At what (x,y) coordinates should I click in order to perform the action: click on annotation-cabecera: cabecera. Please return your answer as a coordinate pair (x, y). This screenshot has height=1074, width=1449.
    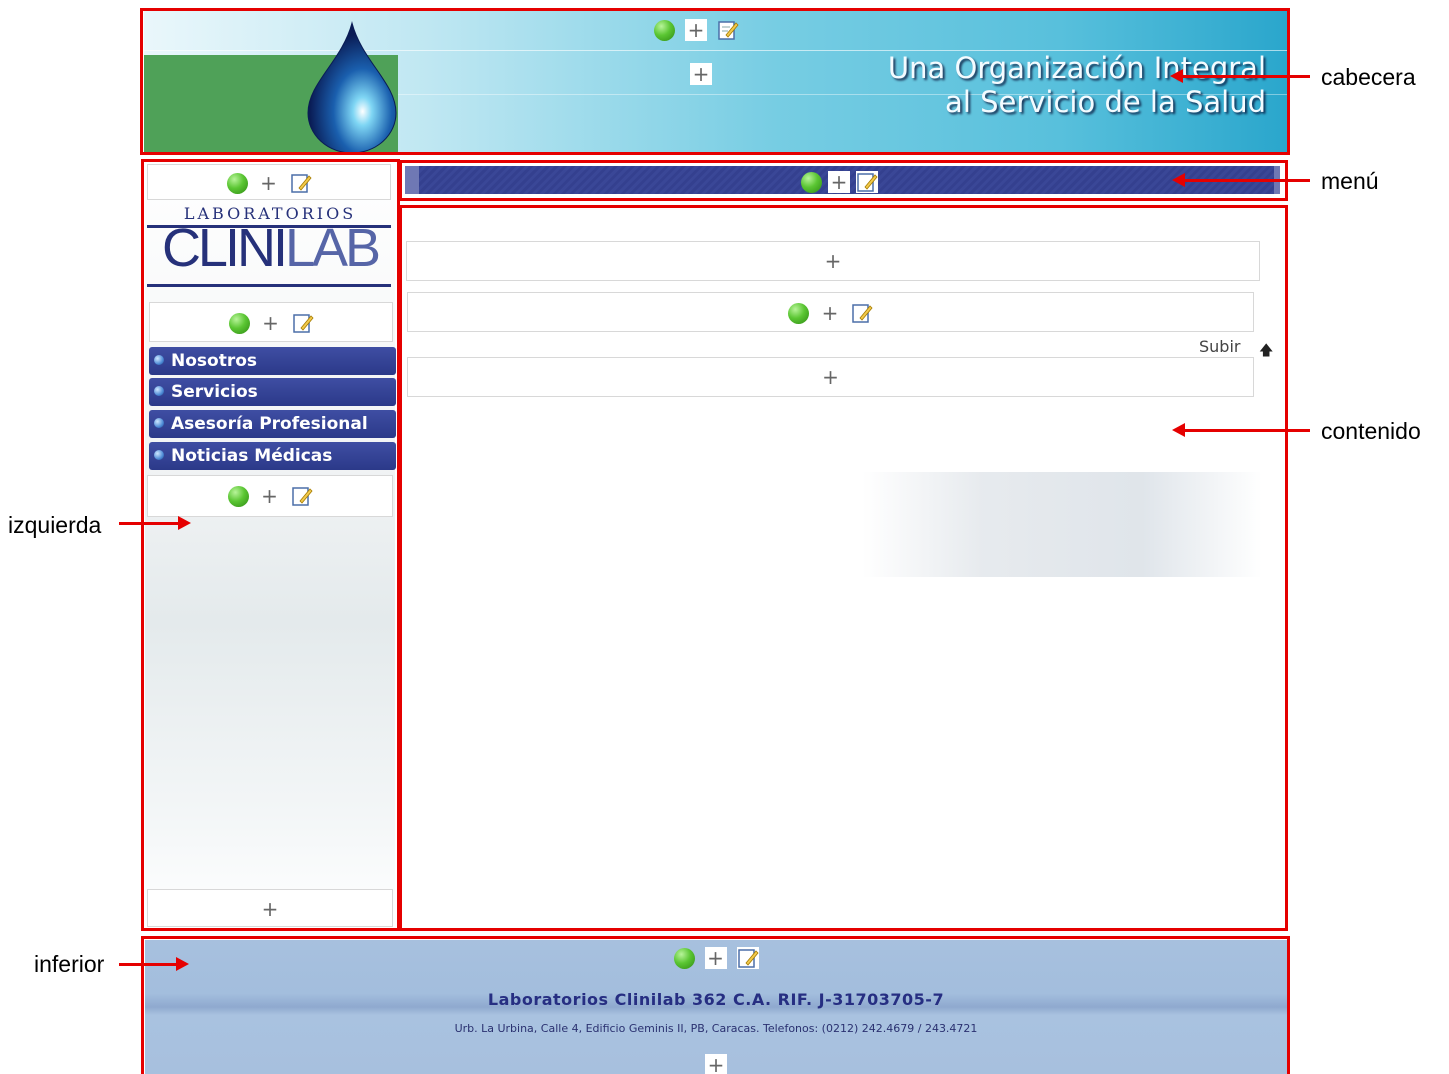
    Looking at the image, I should click on (1368, 77).